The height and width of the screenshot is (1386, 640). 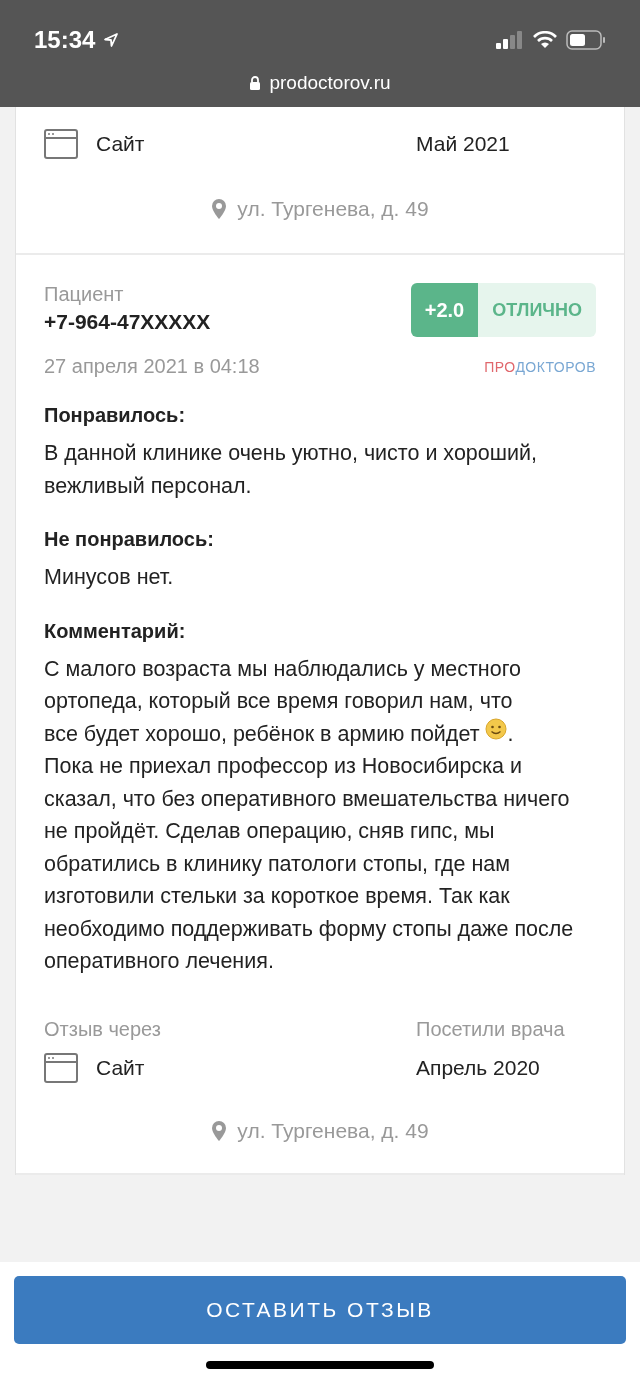 What do you see at coordinates (152, 366) in the screenshot?
I see `review-date: 27 апреля 2021 в 04:18` at bounding box center [152, 366].